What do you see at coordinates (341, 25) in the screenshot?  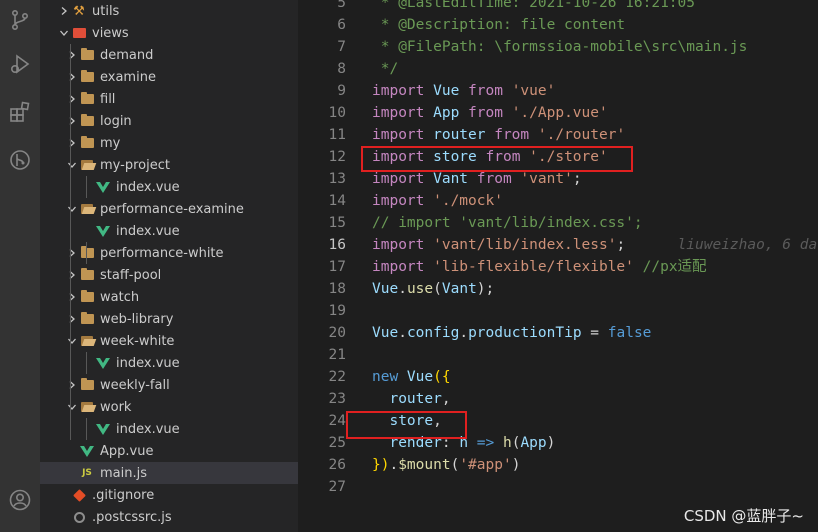 I see `line-number: 6` at bounding box center [341, 25].